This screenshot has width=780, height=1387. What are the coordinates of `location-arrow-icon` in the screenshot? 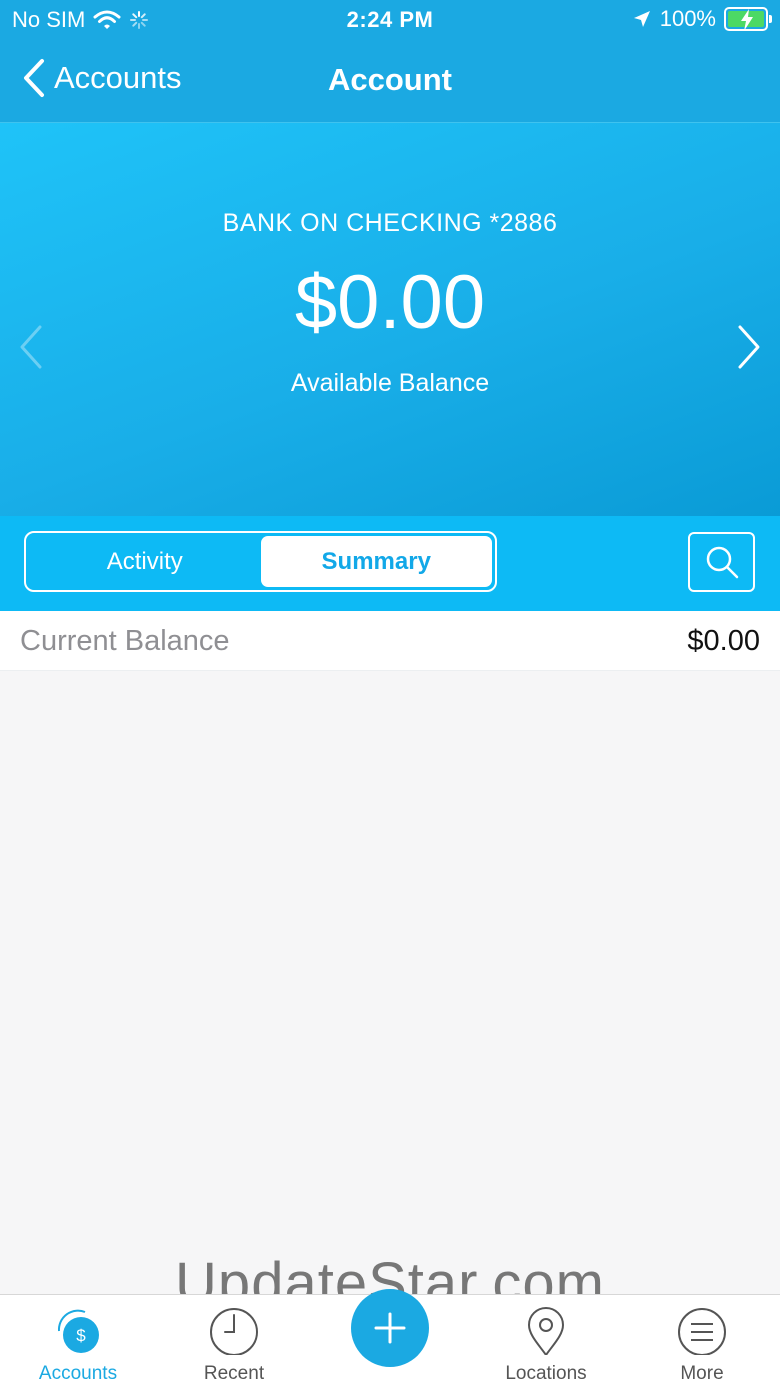 It's located at (641, 19).